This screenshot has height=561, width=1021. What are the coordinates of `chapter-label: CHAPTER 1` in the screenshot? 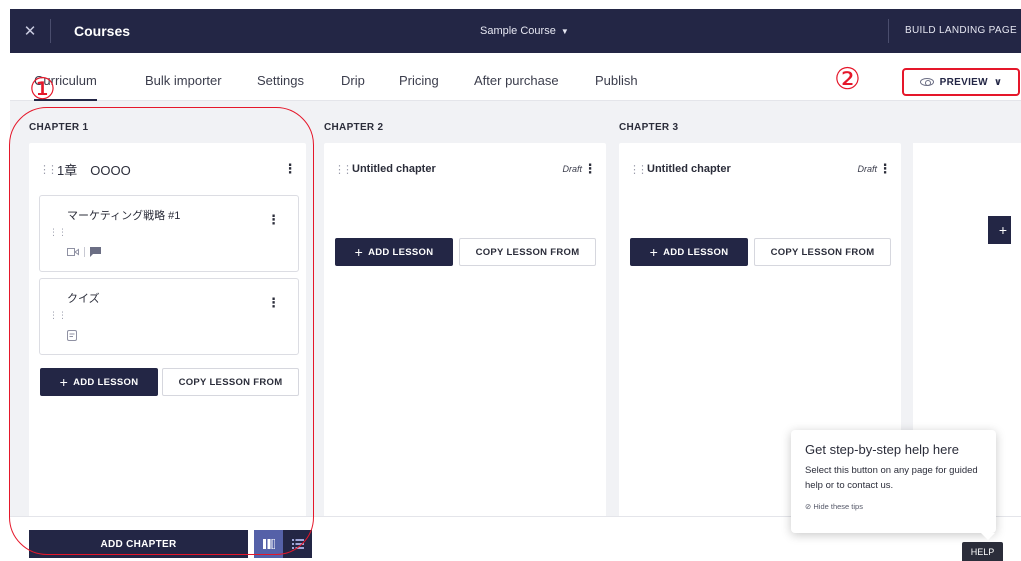 It's located at (59, 127).